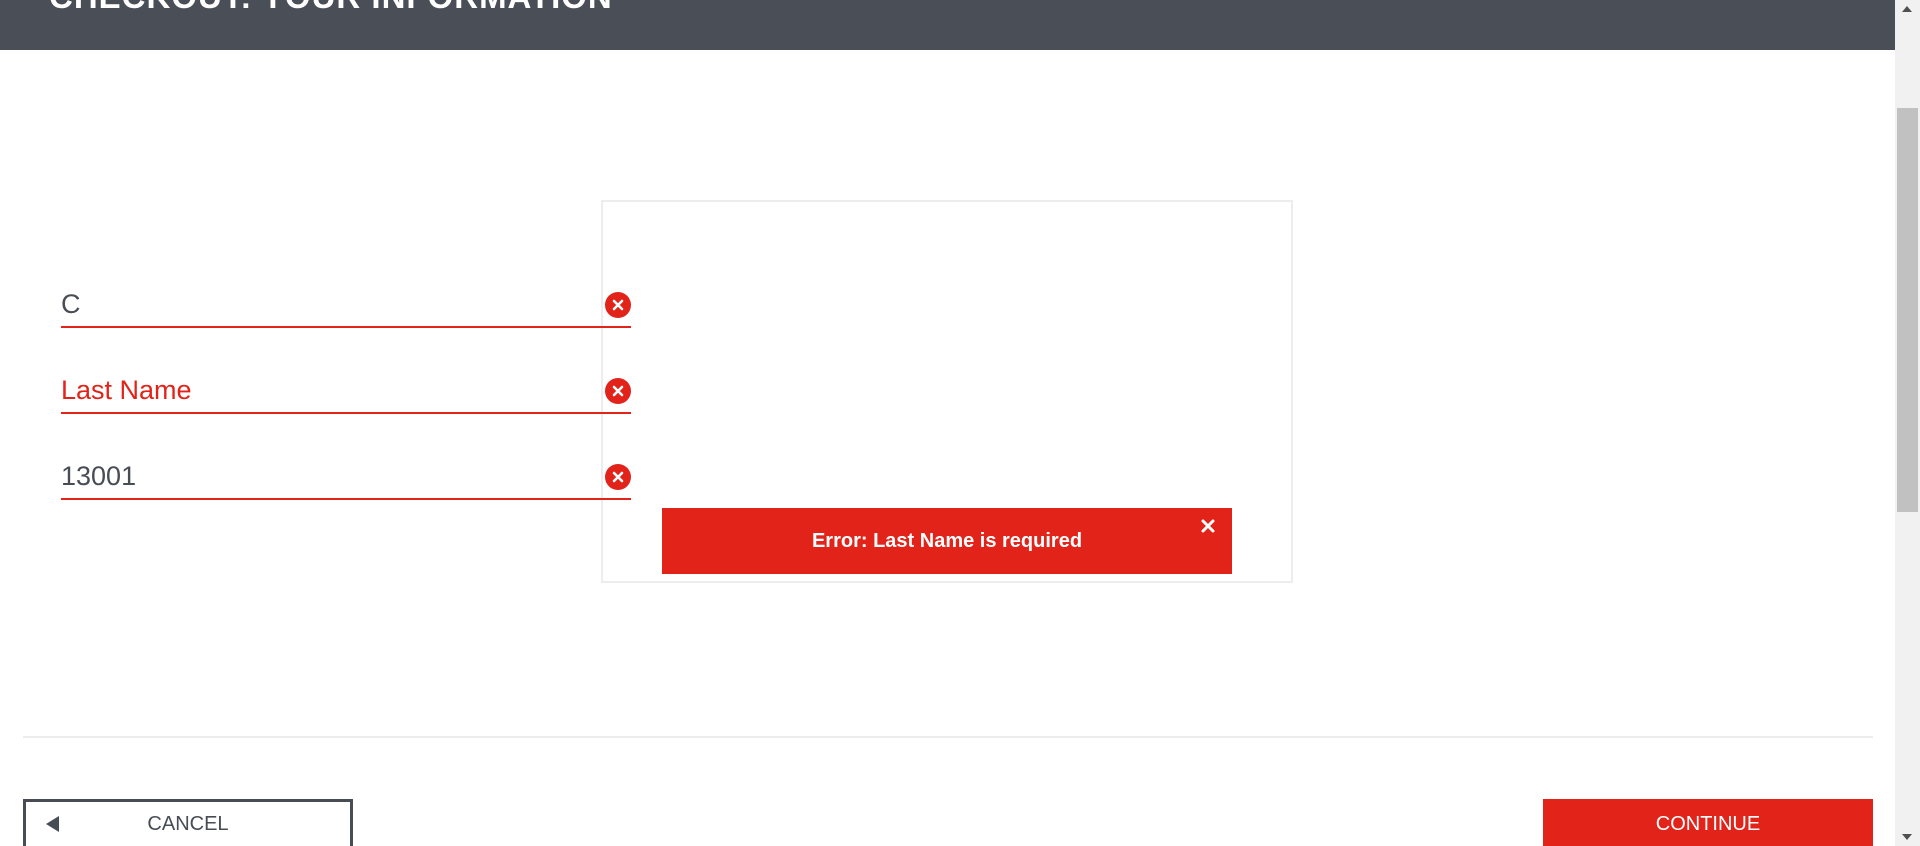 The image size is (1920, 846). I want to click on postal-code-field, so click(346, 479).